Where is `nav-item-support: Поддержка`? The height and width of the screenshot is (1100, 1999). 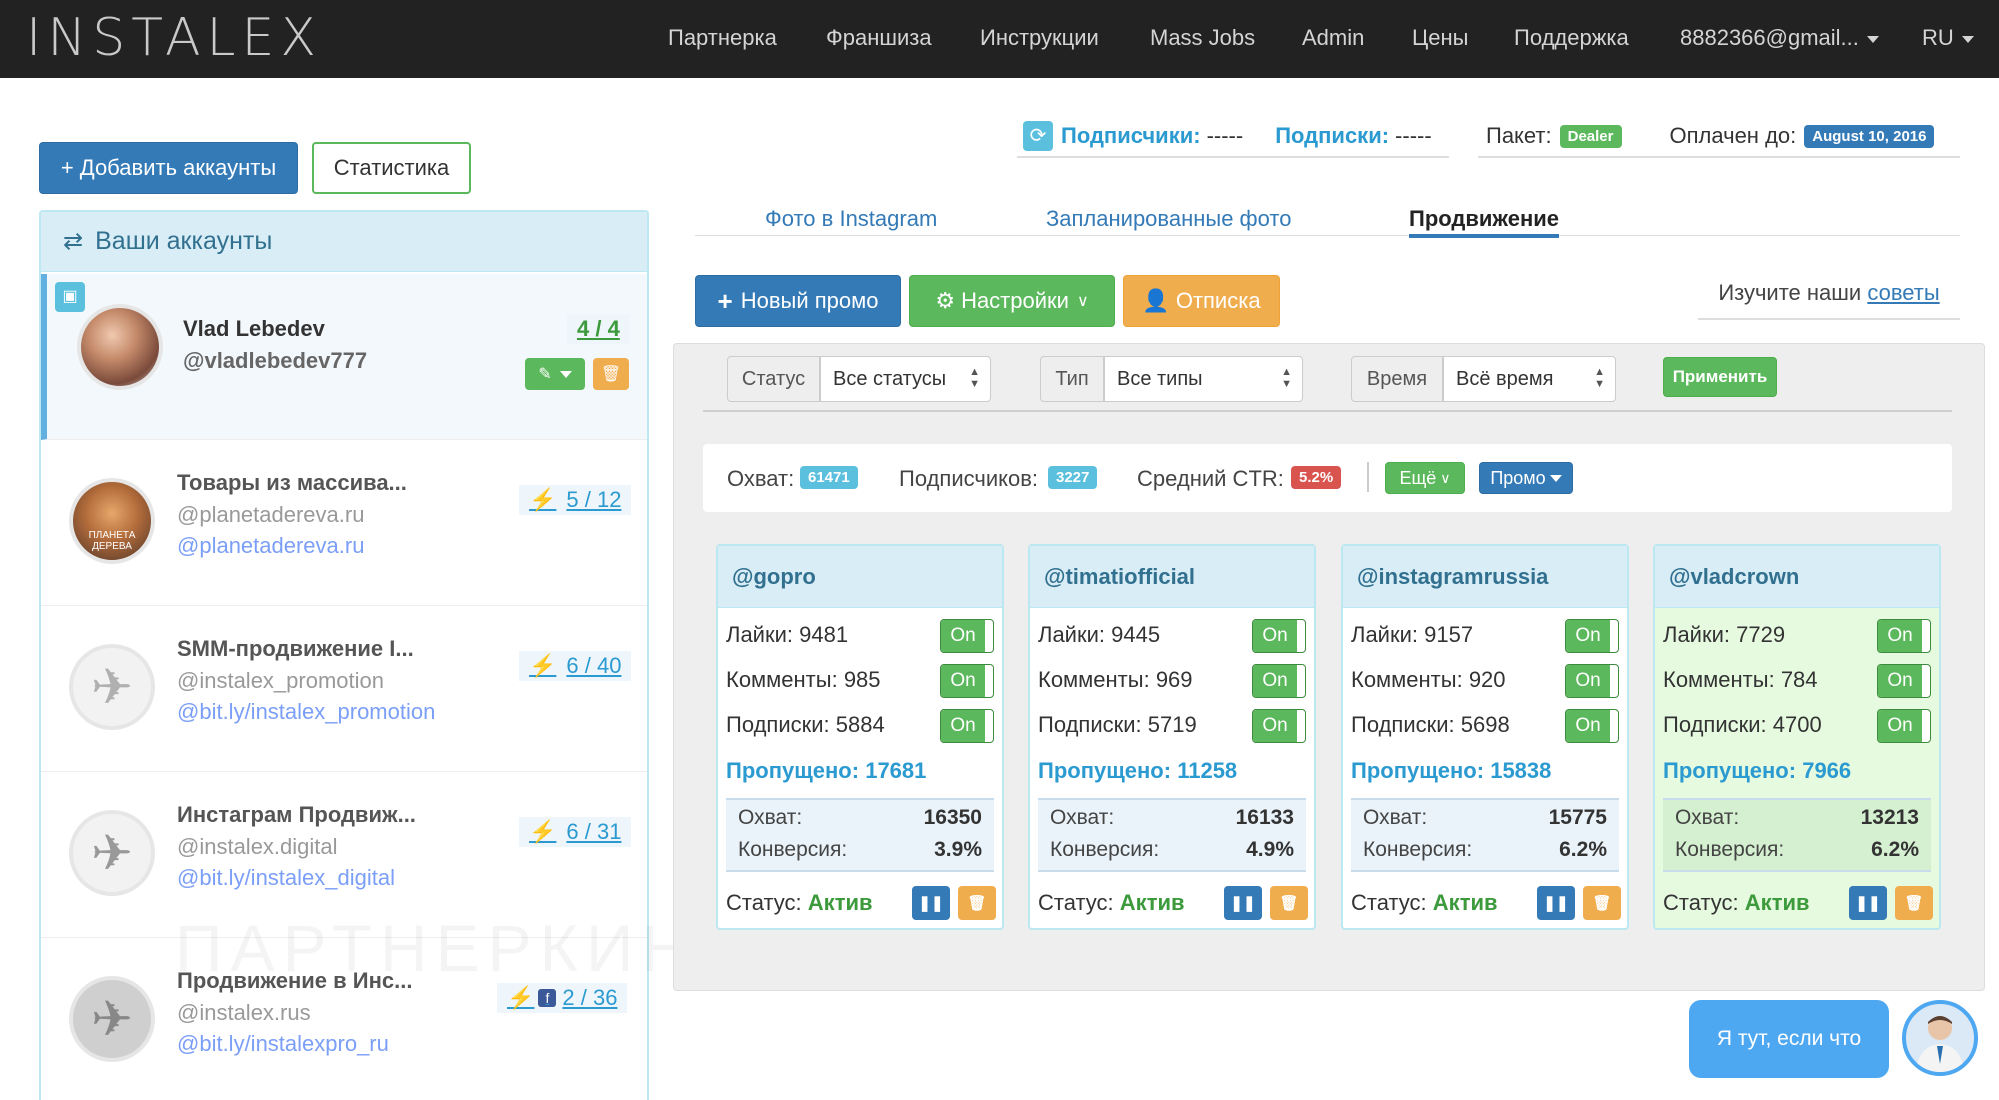
nav-item-support: Поддержка is located at coordinates (1571, 38).